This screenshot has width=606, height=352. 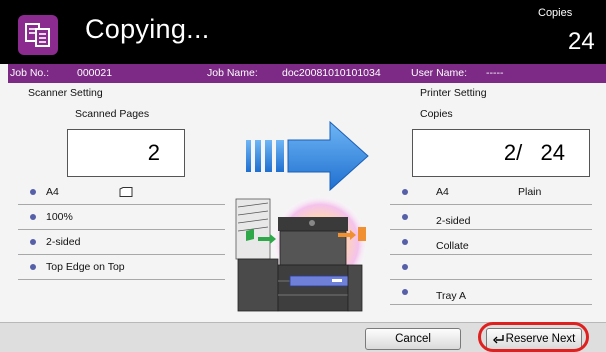 What do you see at coordinates (112, 114) in the screenshot?
I see `scanned-pages-label: Scanned Pages` at bounding box center [112, 114].